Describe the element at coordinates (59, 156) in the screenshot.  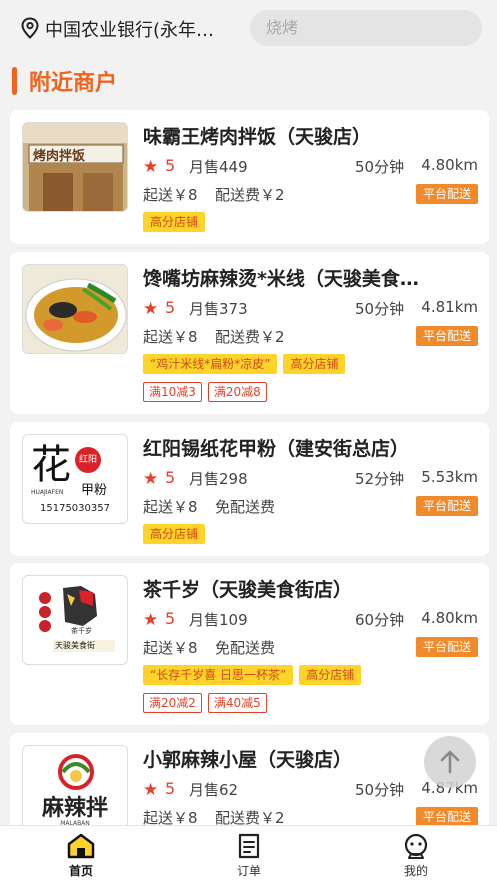
I see `sign-text: 烤肉拌饭` at that location.